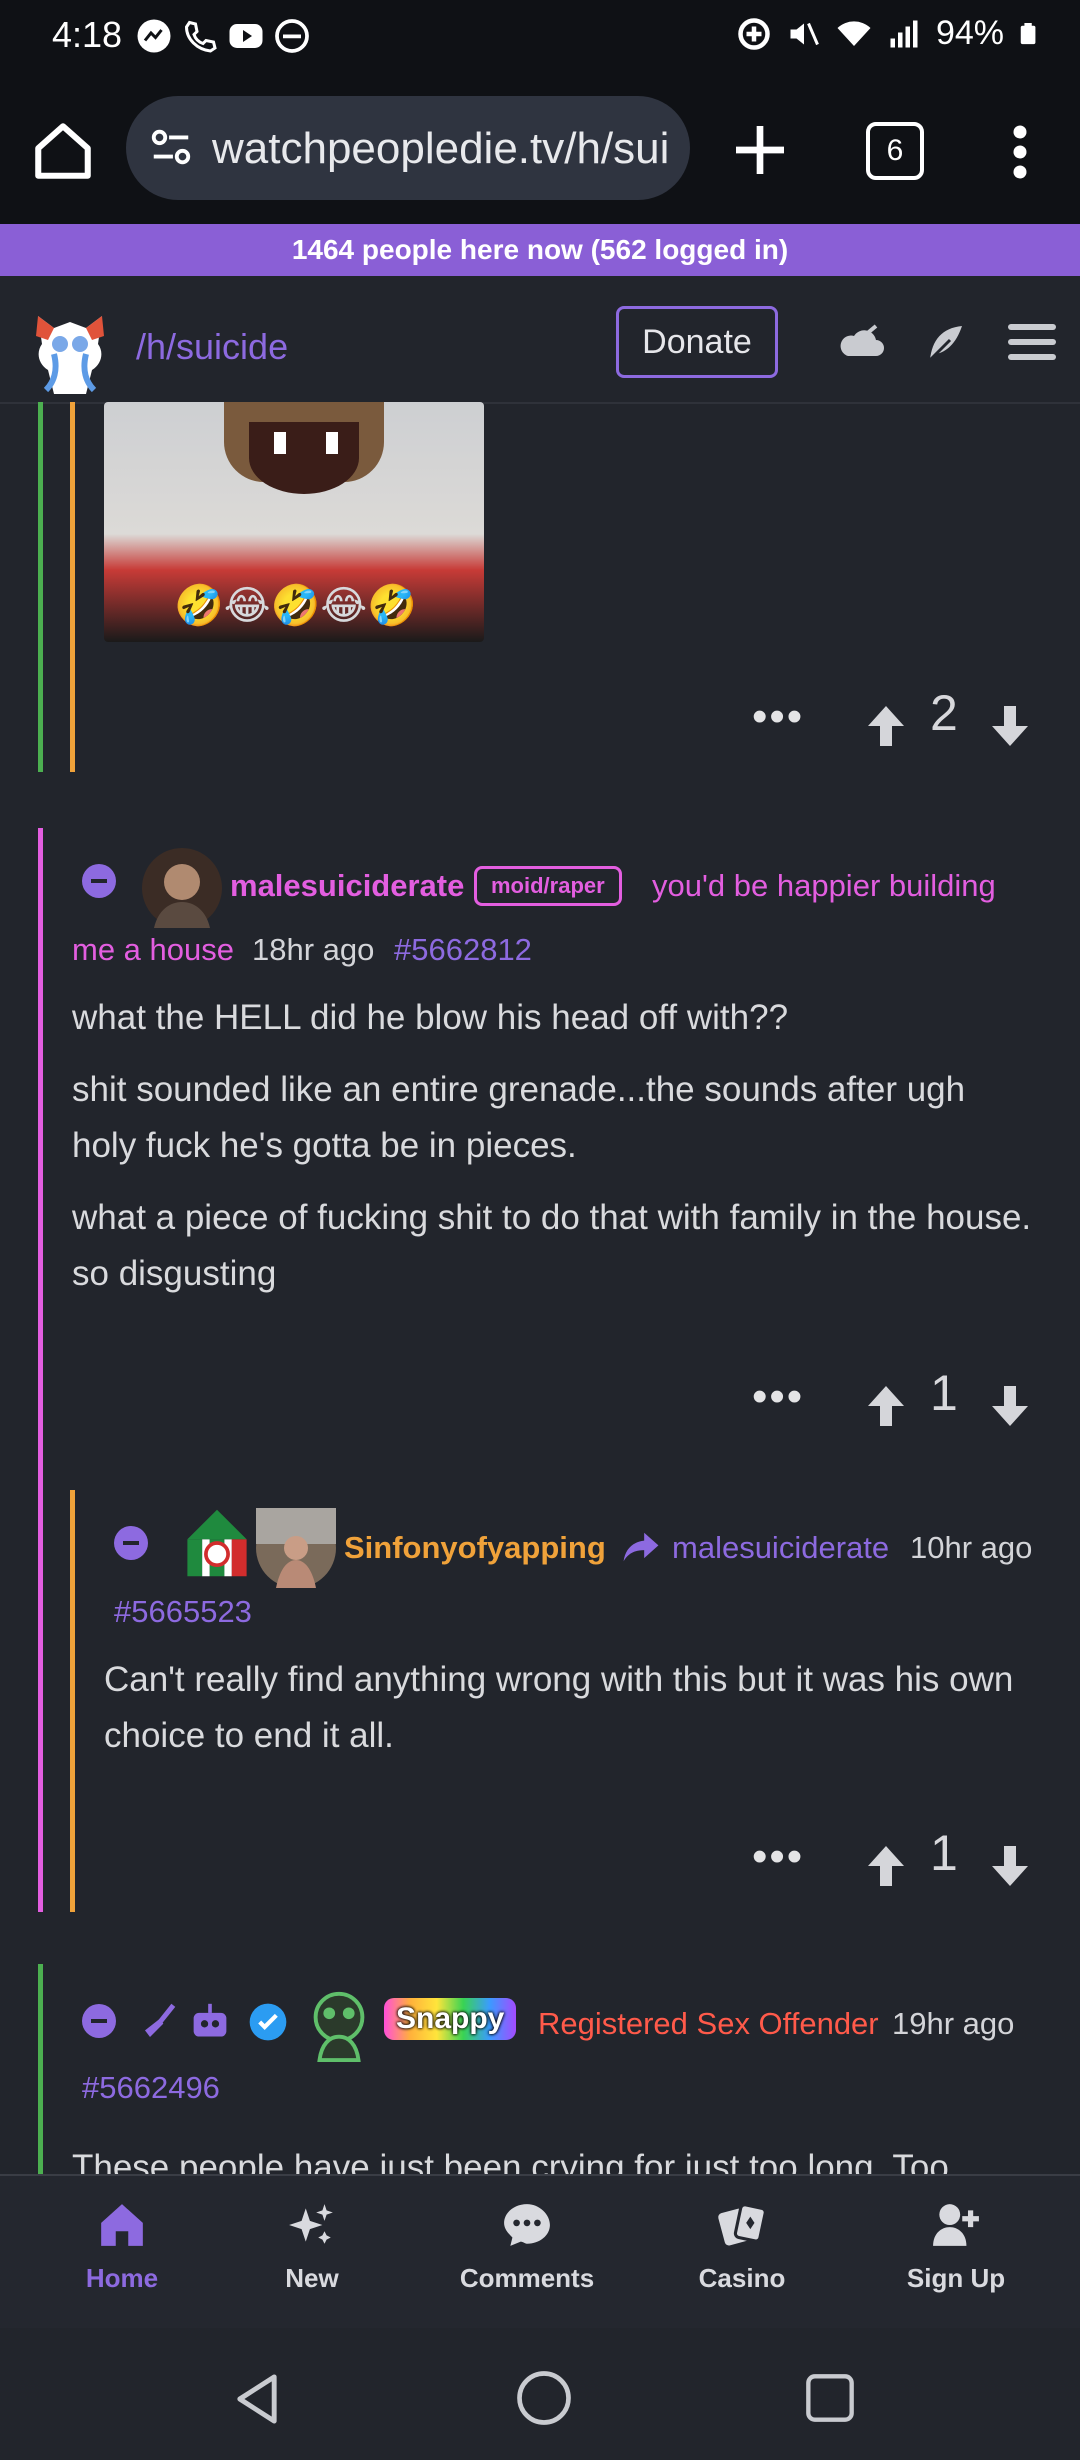 Image resolution: width=1080 pixels, height=2460 pixels. Describe the element at coordinates (268, 2022) in the screenshot. I see `verified-icon` at that location.